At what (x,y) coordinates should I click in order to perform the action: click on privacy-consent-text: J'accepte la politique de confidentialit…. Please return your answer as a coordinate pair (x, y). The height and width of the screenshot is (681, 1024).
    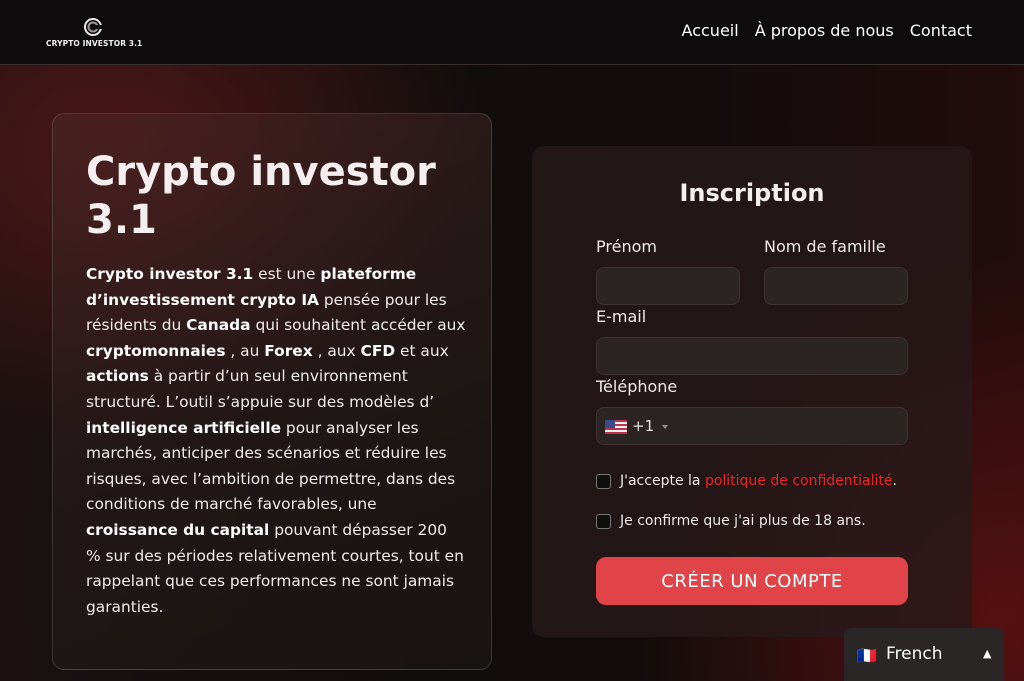
    Looking at the image, I should click on (758, 481).